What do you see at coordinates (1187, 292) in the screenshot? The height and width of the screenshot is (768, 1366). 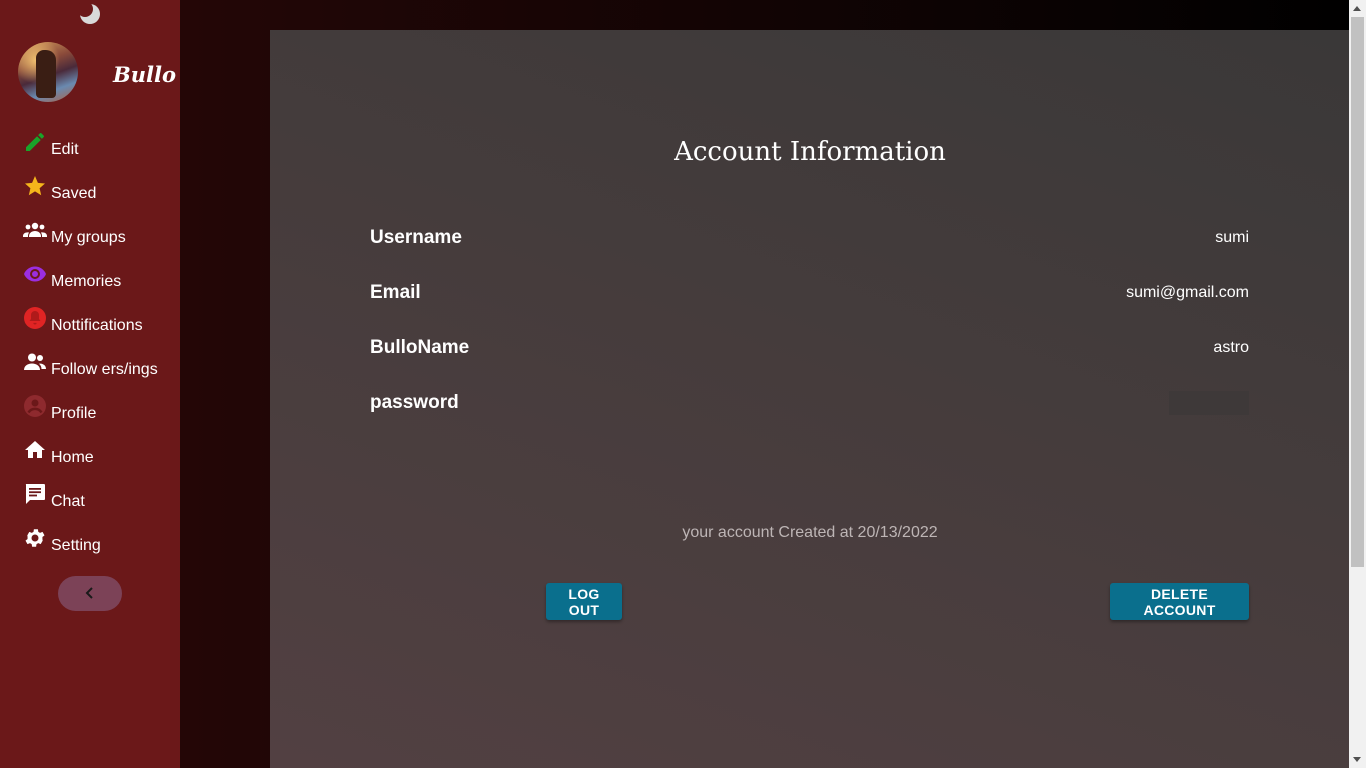 I see `email-value: sumi@gmail.com` at bounding box center [1187, 292].